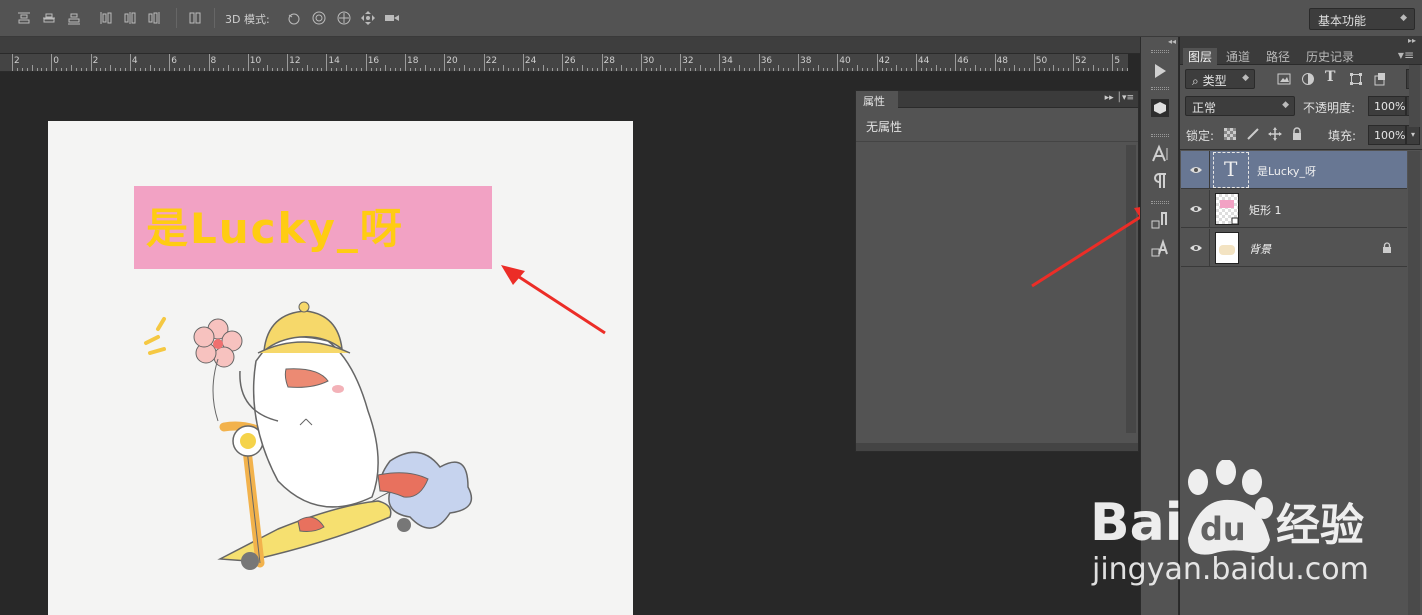  Describe the element at coordinates (1227, 248) in the screenshot. I see `background-layer-thumbnail` at that location.